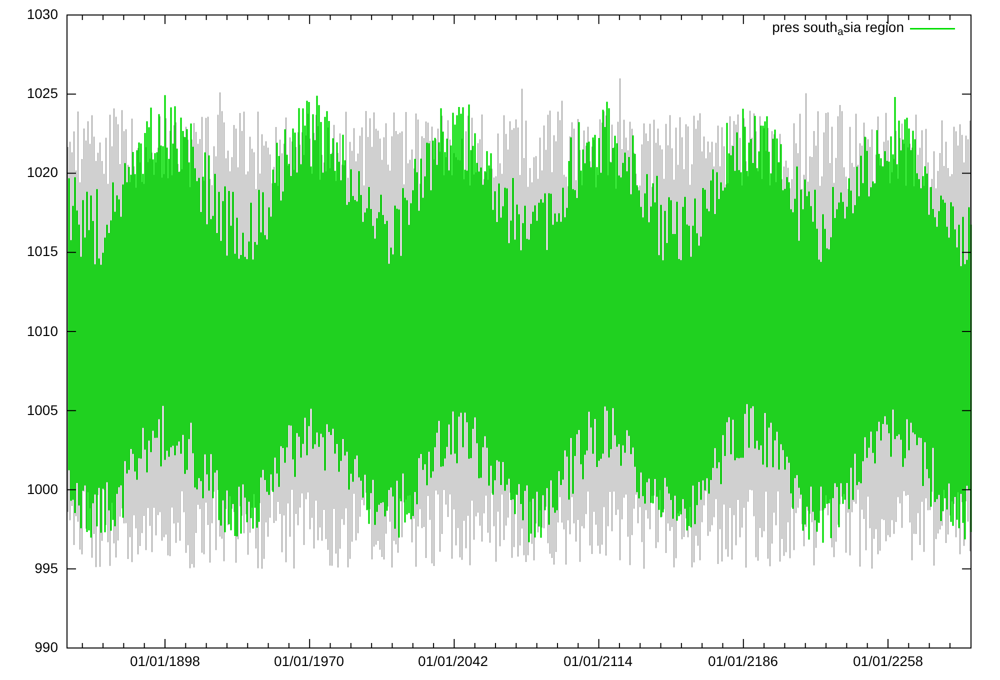 This screenshot has width=1000, height=680. Describe the element at coordinates (888, 661) in the screenshot. I see `x-tick-label: 01/01/2258` at that location.